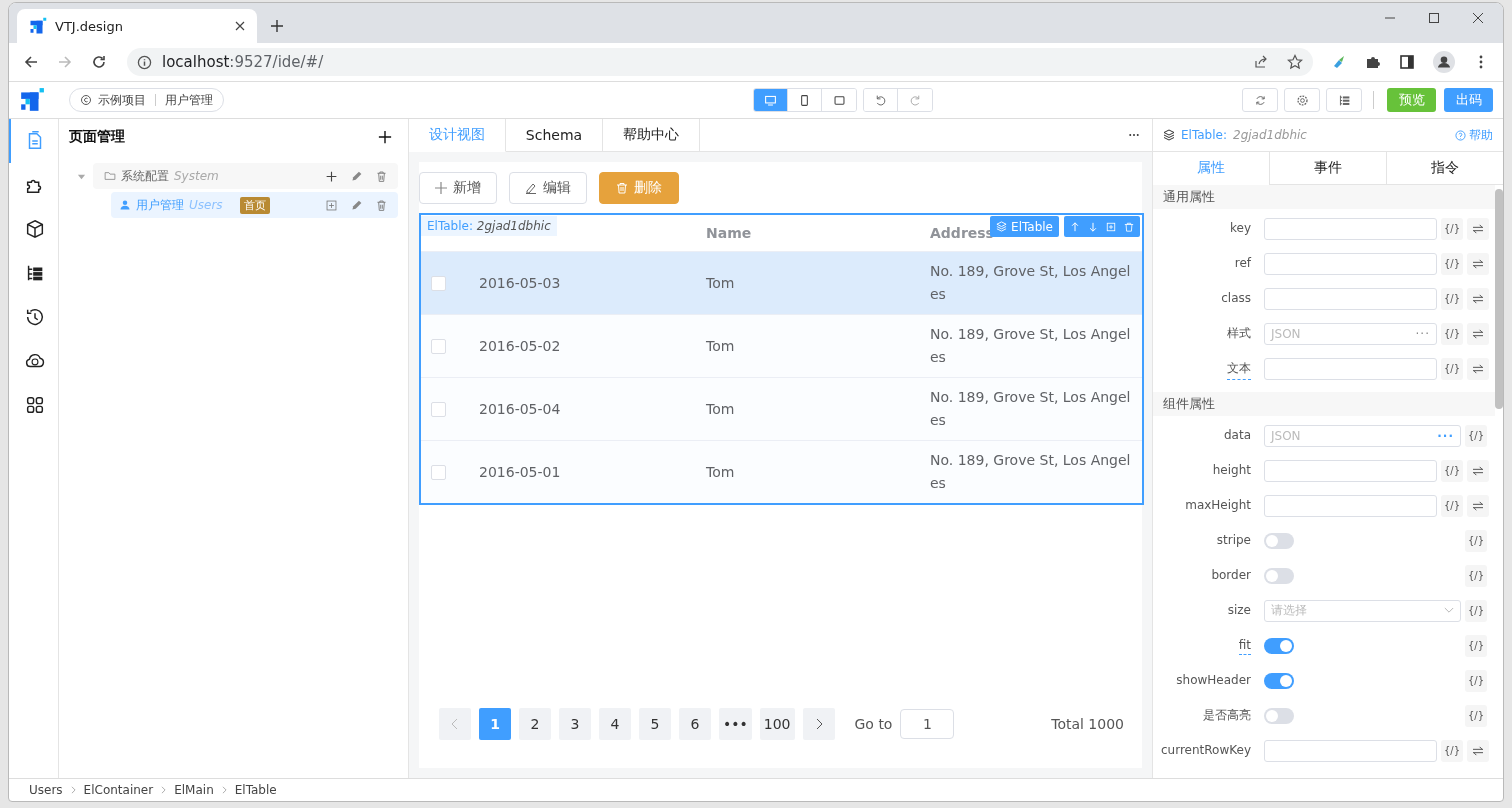  Describe the element at coordinates (1093, 226) in the screenshot. I see `arrow-down-icon` at that location.